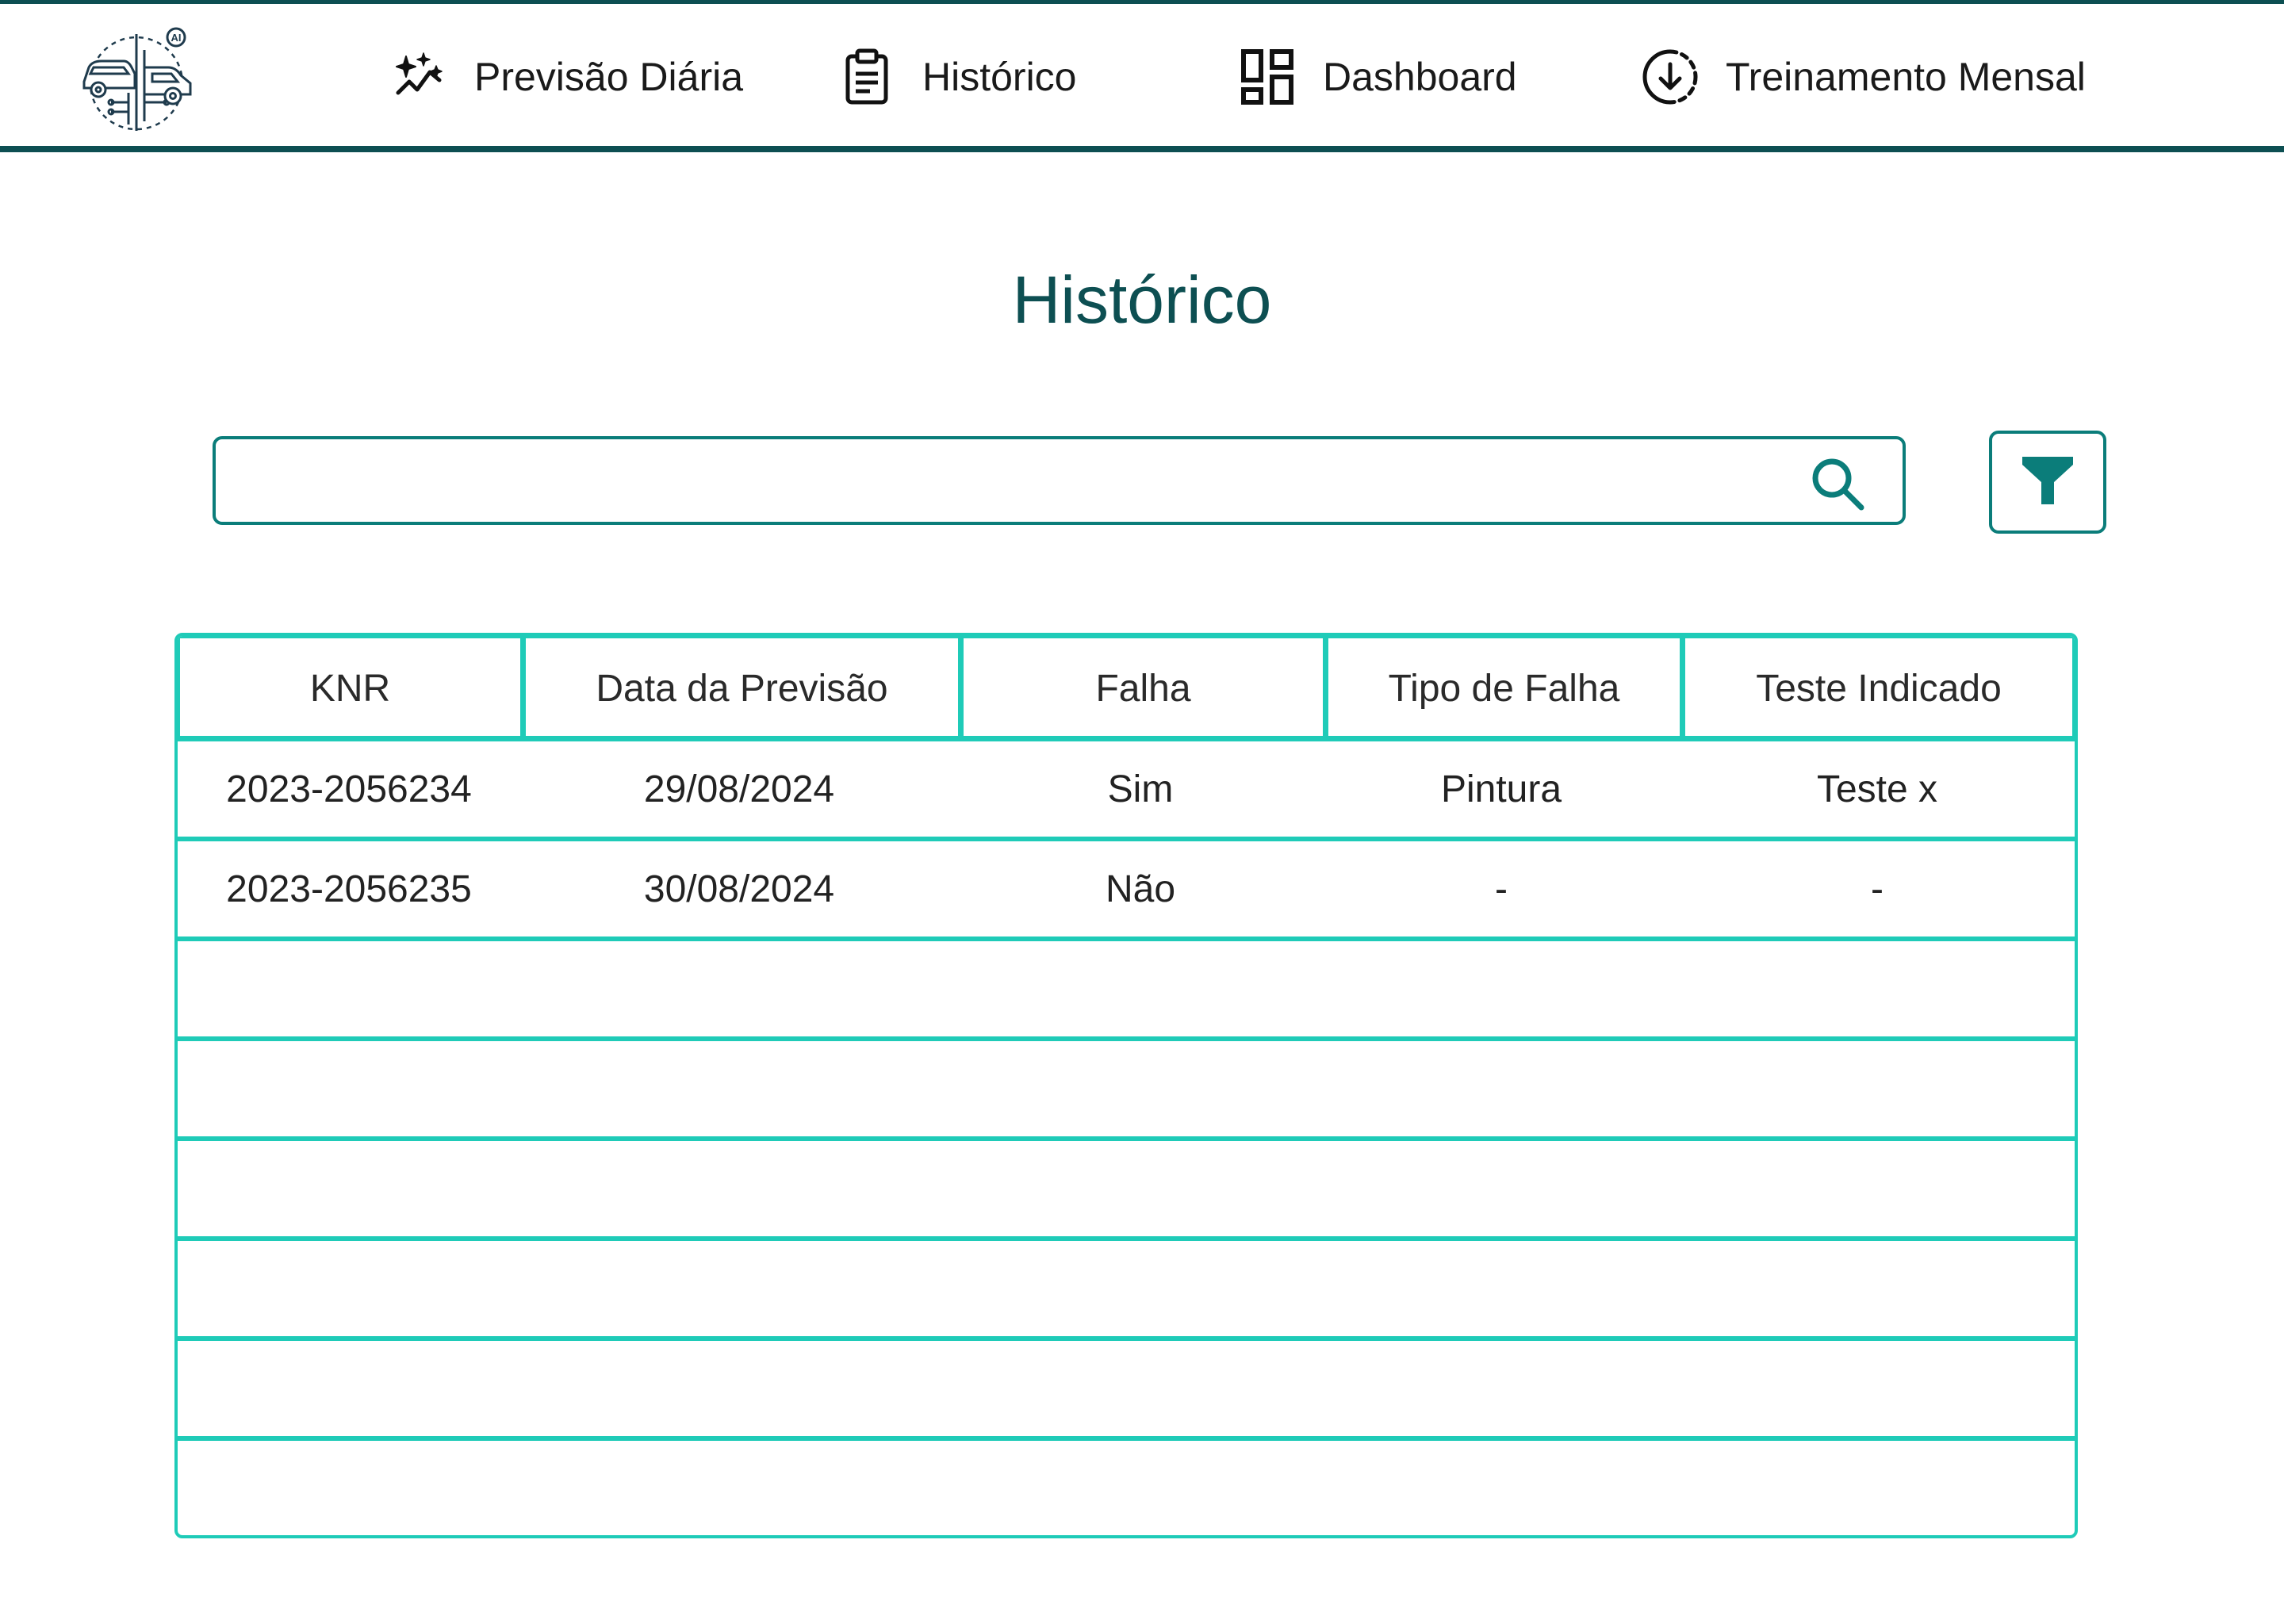 The height and width of the screenshot is (1624, 2284). I want to click on clipboard-icon, so click(867, 77).